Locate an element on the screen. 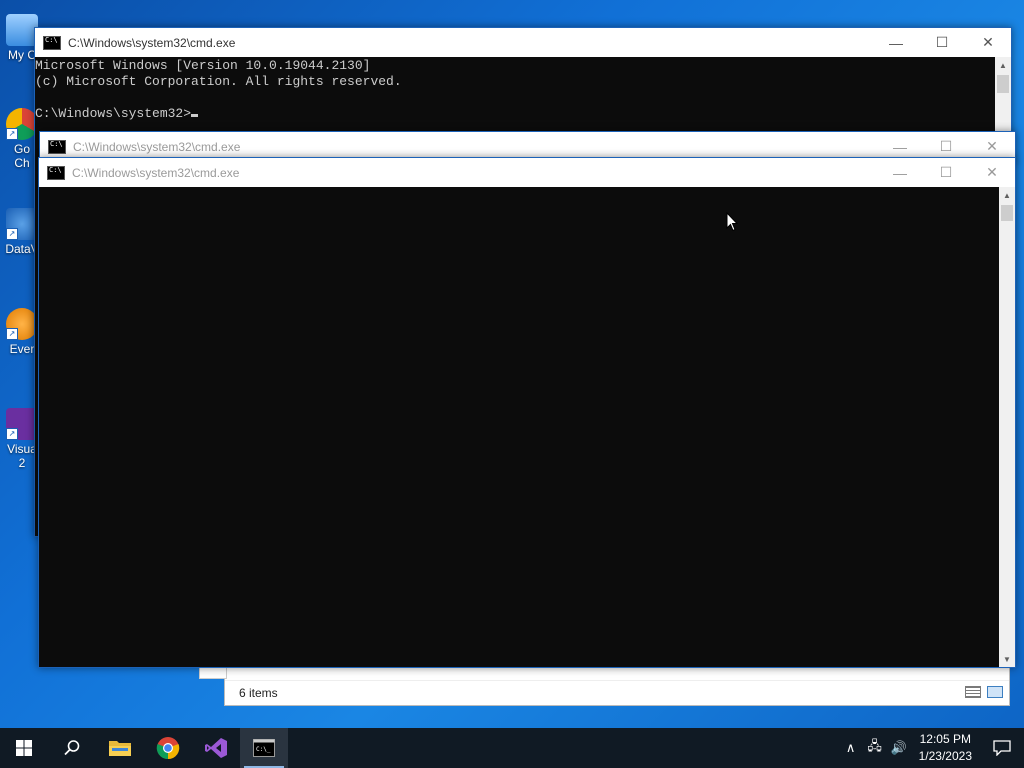 This screenshot has width=1024, height=768. clock-date: 1/23/2023 is located at coordinates (945, 756).